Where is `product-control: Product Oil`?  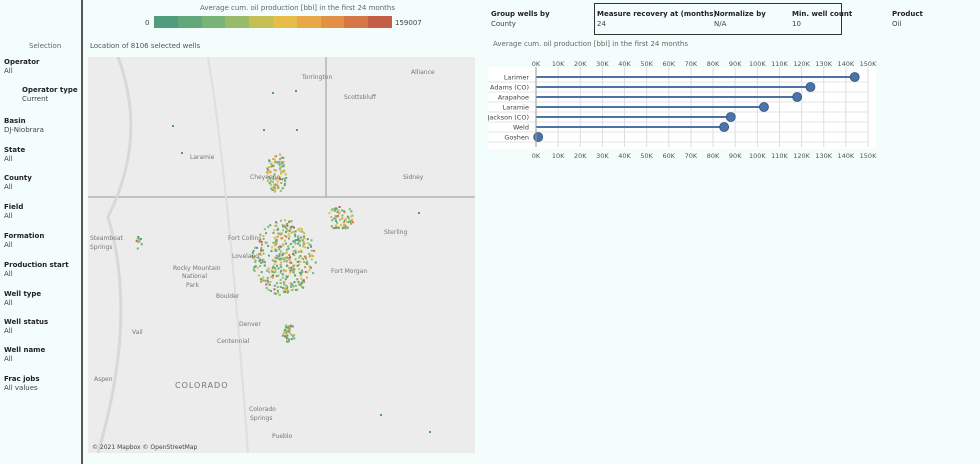 product-control: Product Oil is located at coordinates (907, 19).